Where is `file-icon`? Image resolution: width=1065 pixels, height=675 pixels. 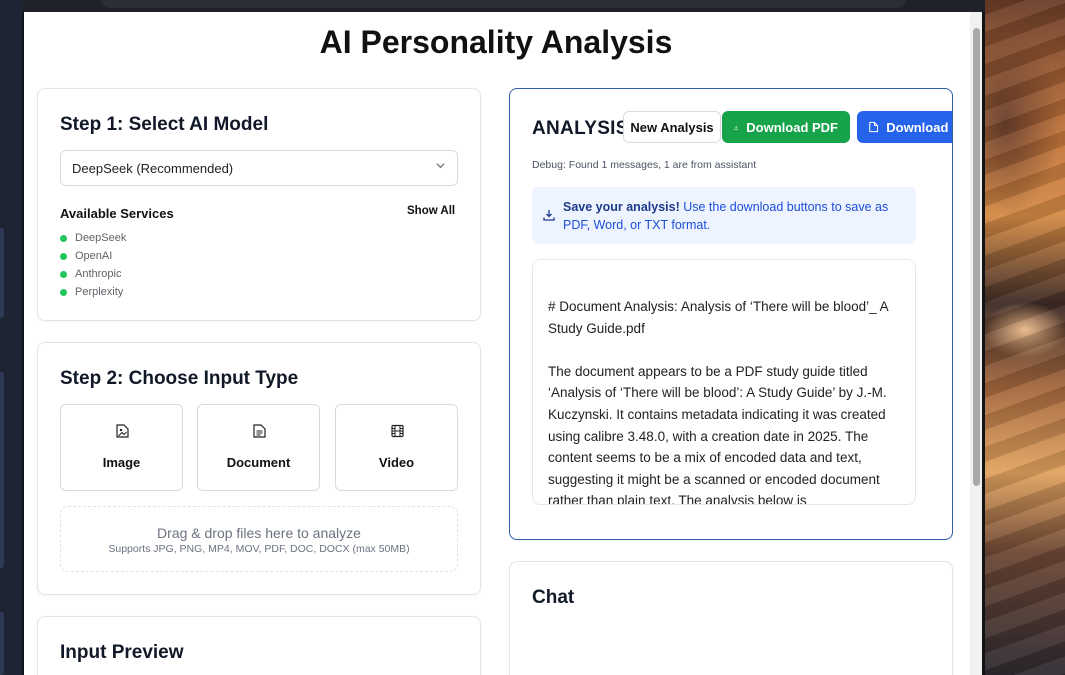 file-icon is located at coordinates (874, 127).